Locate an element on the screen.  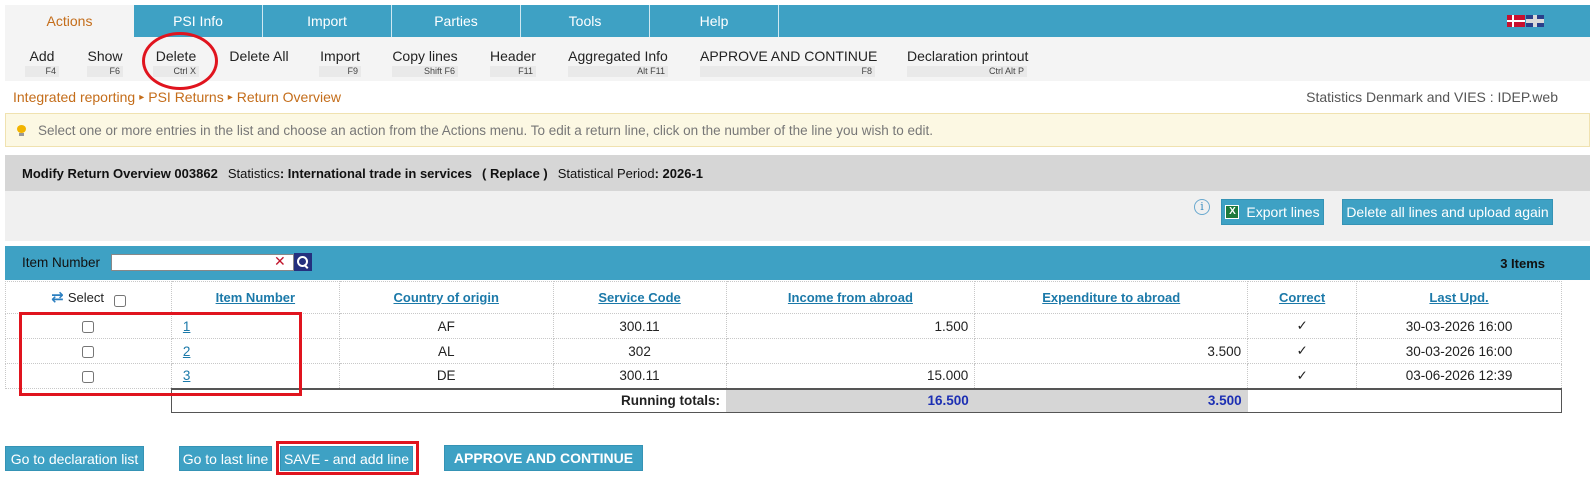
tab-import: Import is located at coordinates (327, 21).